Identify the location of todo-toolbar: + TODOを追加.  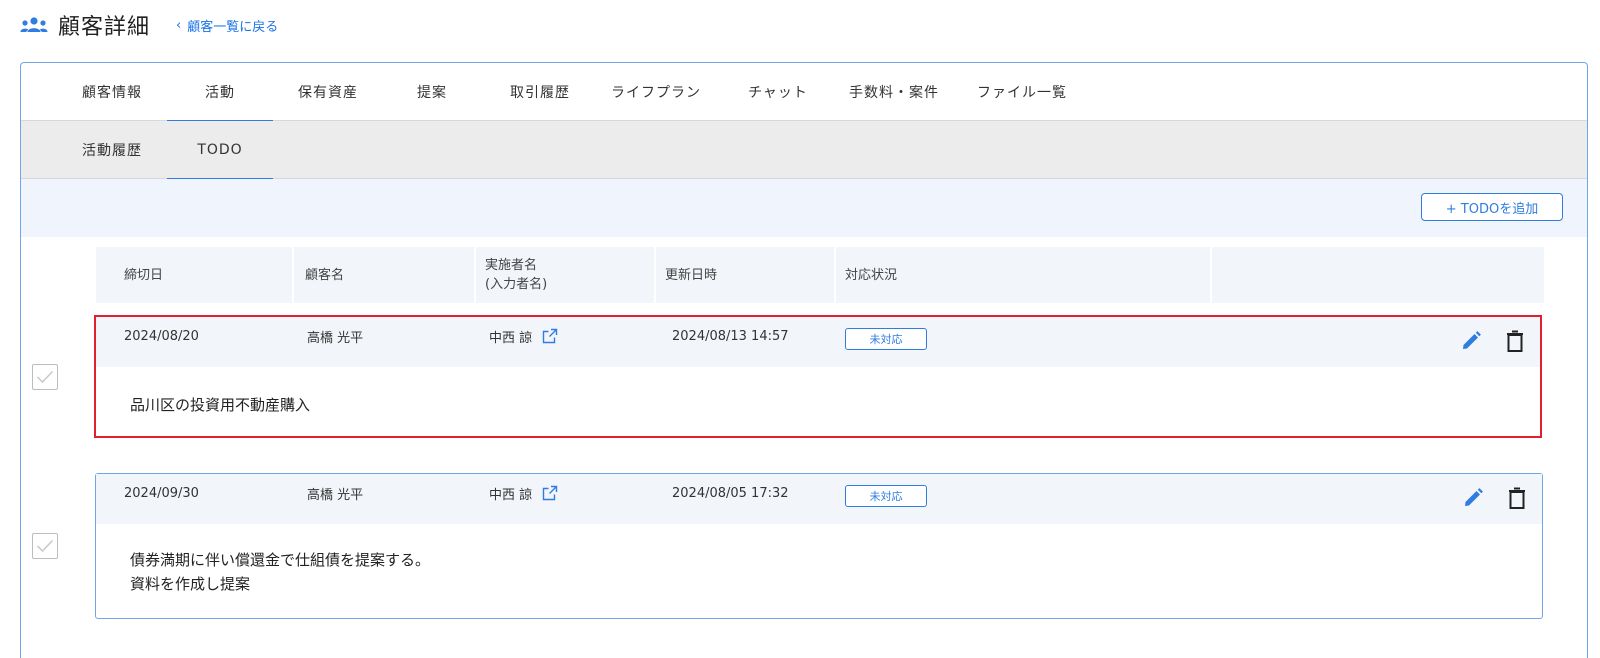
(804, 208).